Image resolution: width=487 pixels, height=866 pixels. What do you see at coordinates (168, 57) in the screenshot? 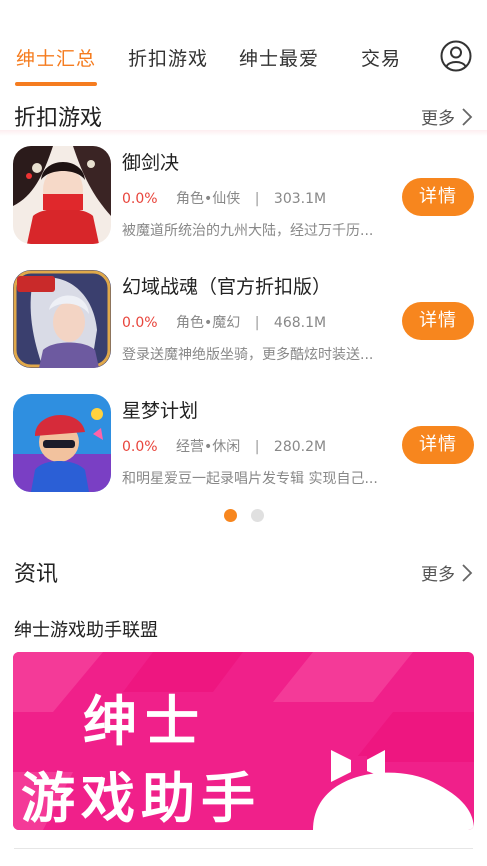
I see `tab-discount-games: 折扣游戏` at bounding box center [168, 57].